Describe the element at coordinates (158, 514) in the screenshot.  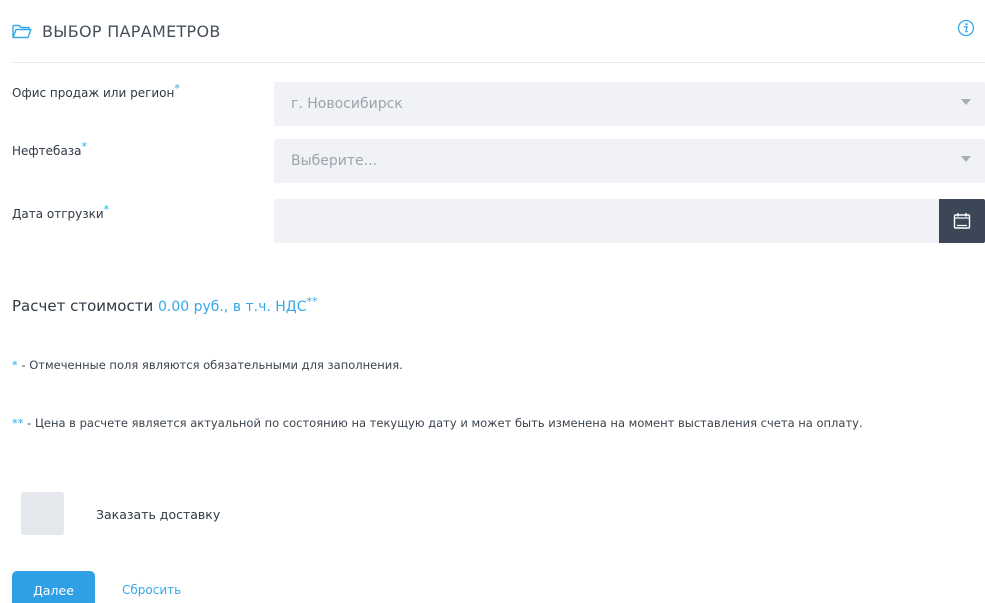
I see `delivery-label: Заказать доставку` at that location.